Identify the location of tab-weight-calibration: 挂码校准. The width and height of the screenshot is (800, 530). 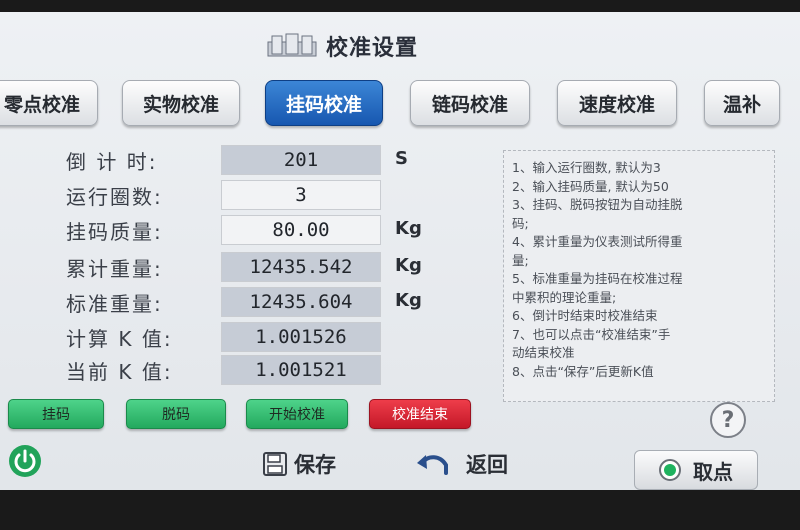
(324, 103).